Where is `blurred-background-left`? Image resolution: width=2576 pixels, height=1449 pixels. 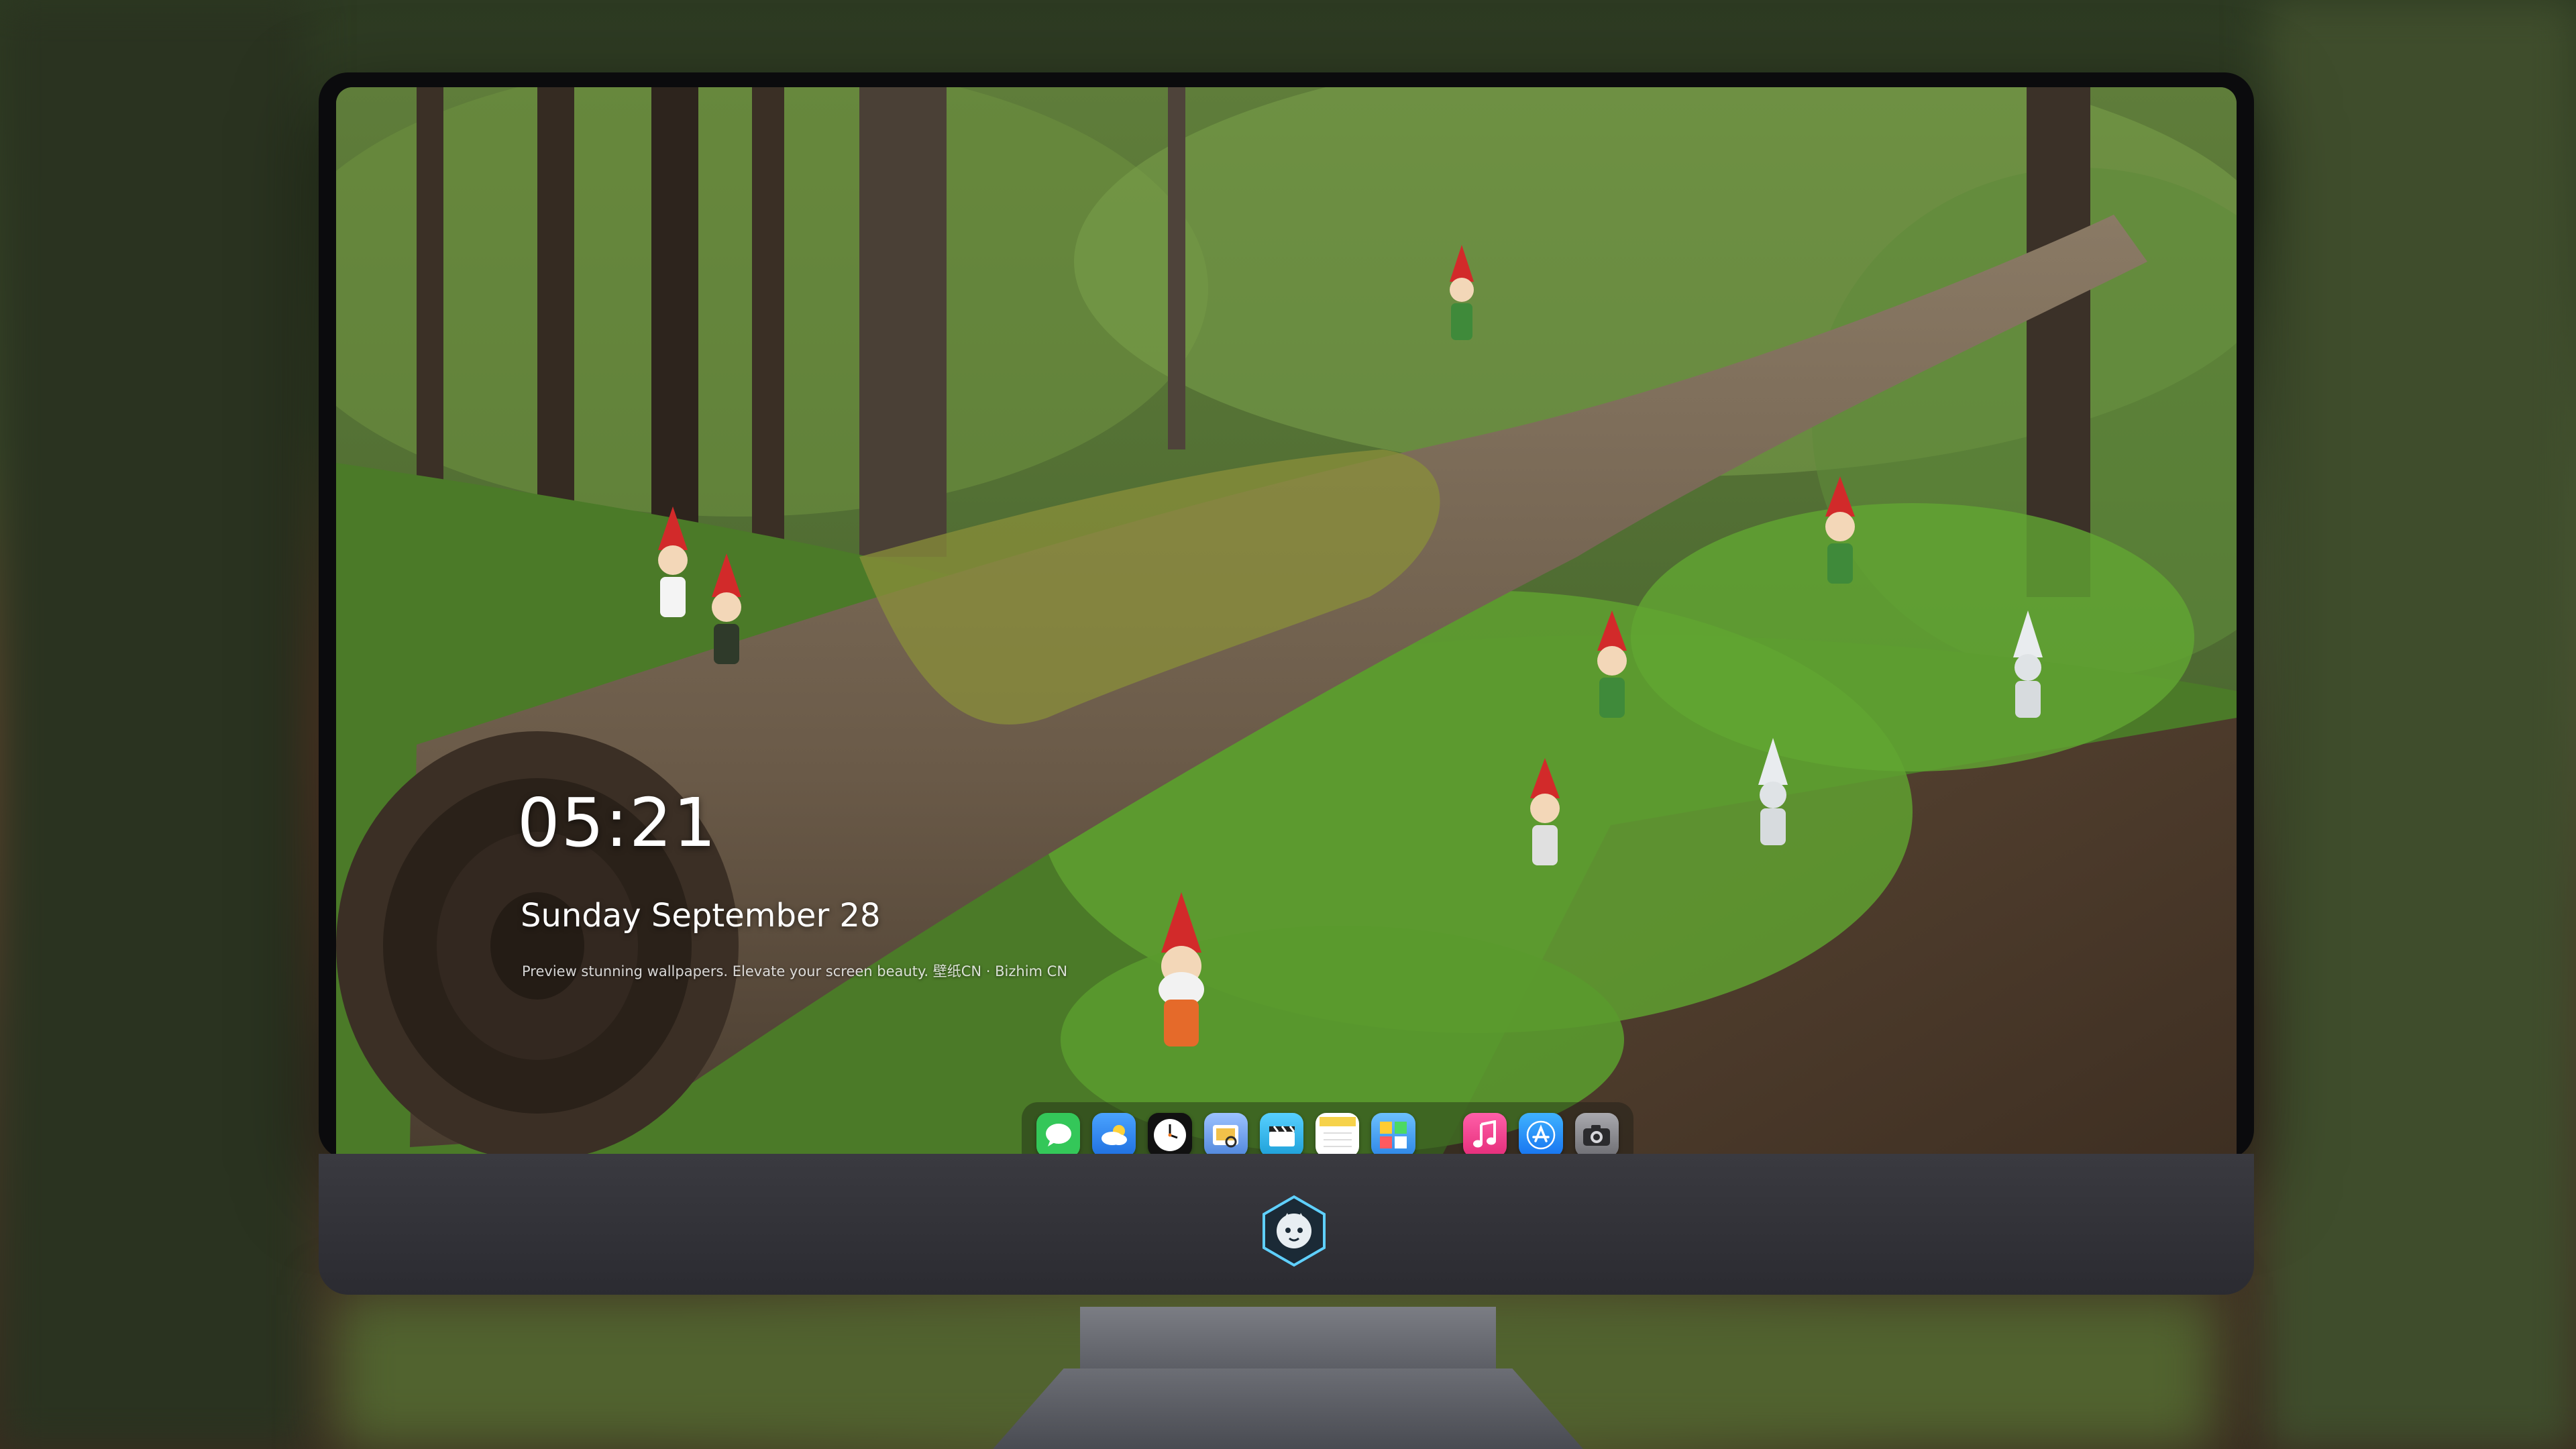
blurred-background-left is located at coordinates (154, 724).